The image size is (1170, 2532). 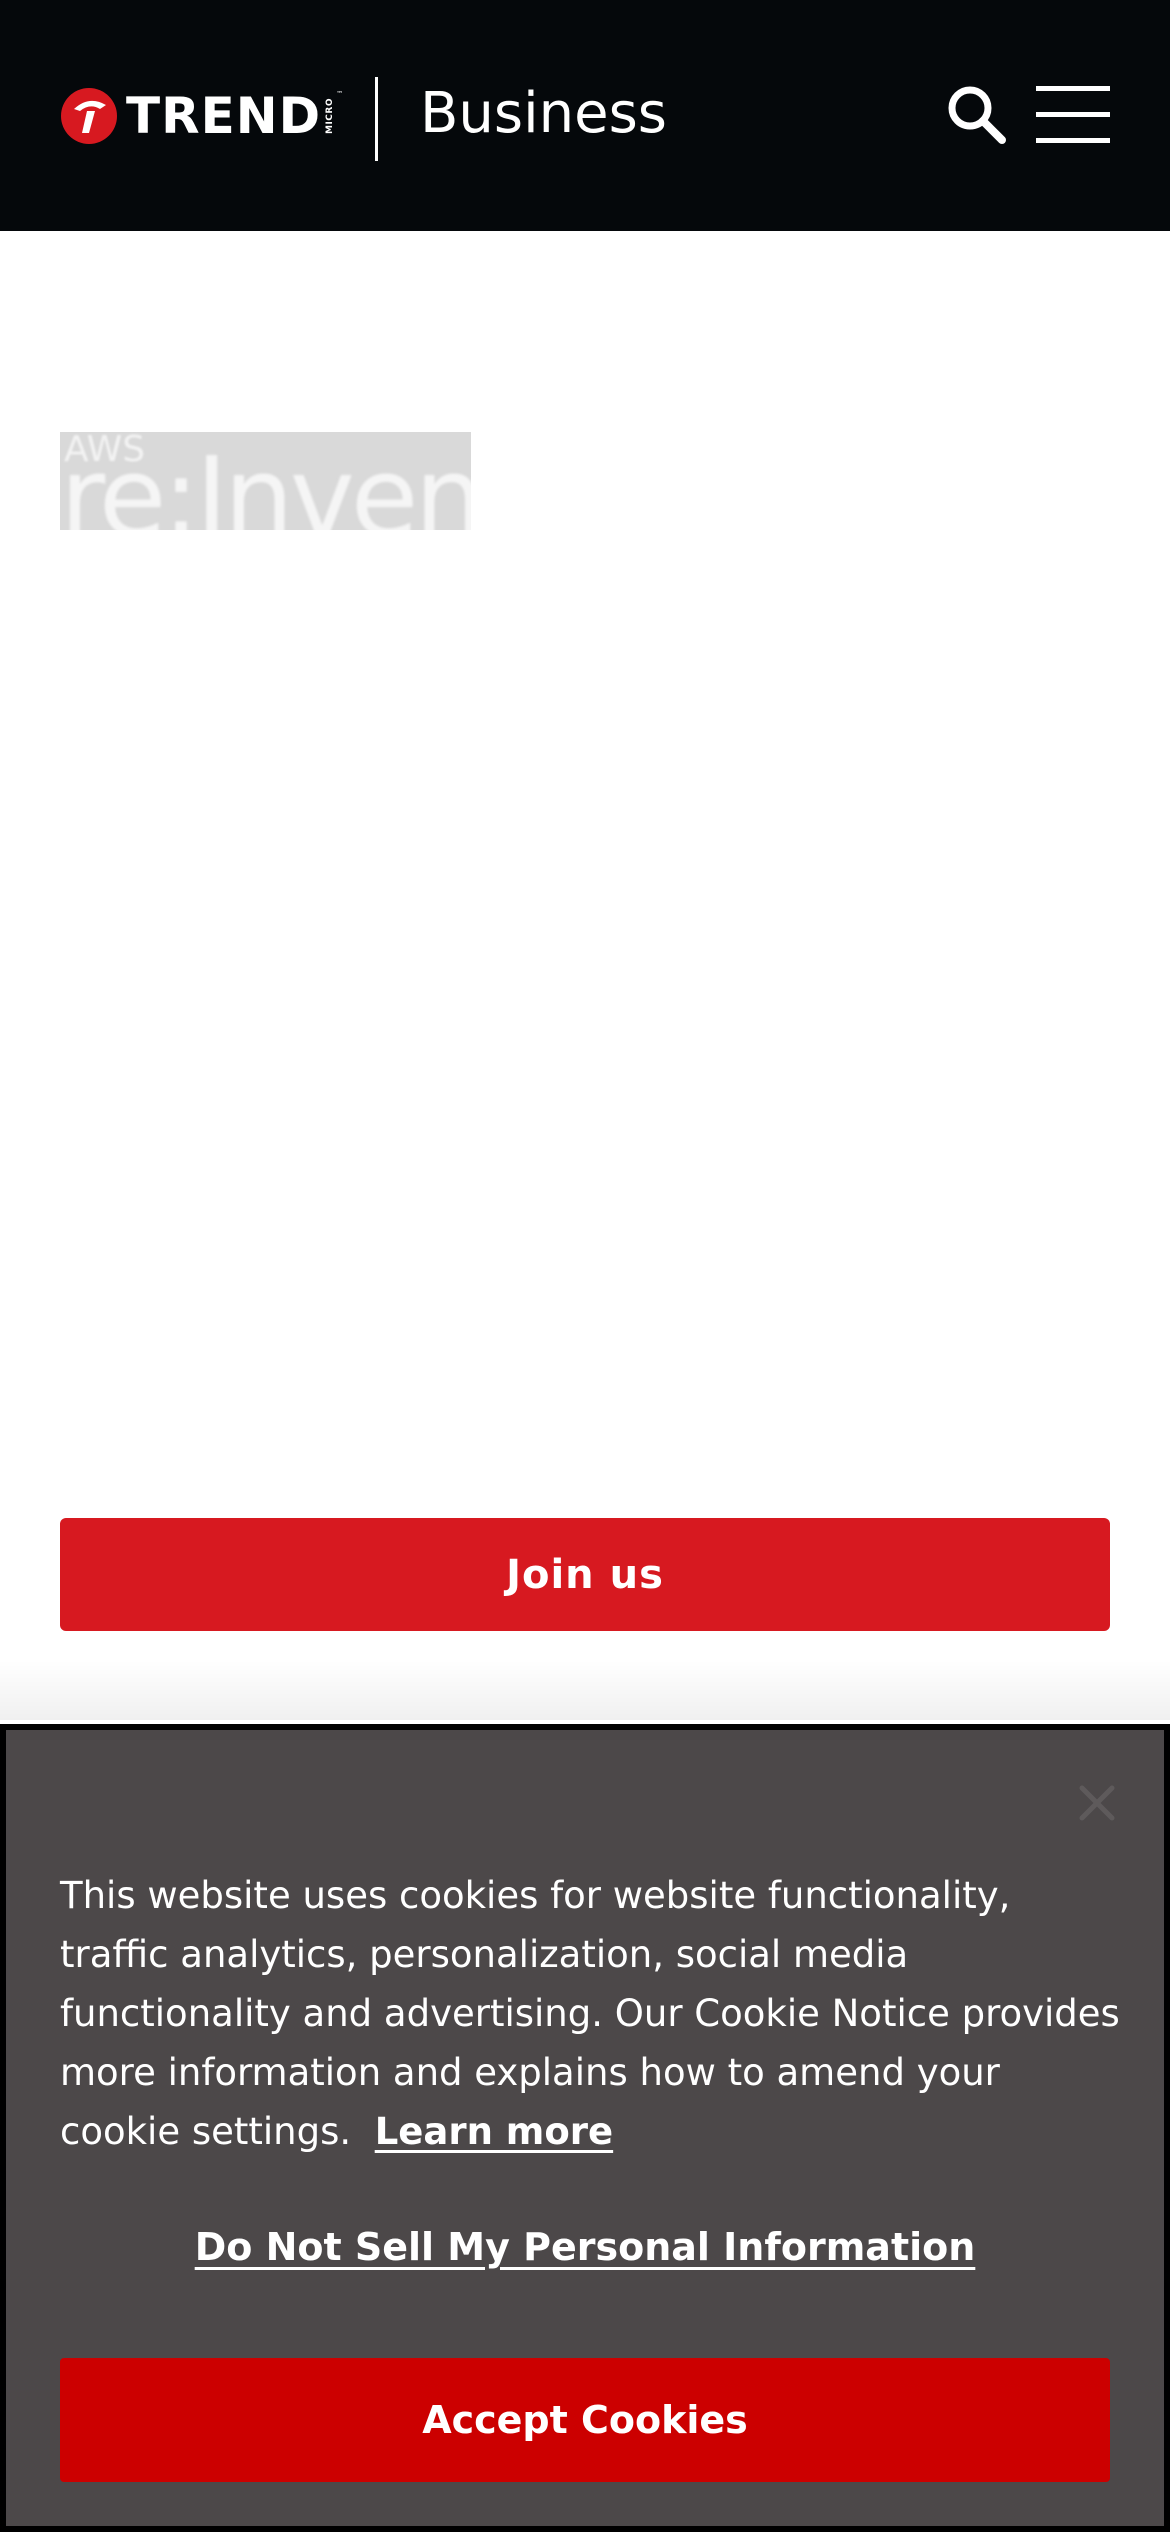 What do you see at coordinates (585, 1574) in the screenshot?
I see `join-us-button: Join us` at bounding box center [585, 1574].